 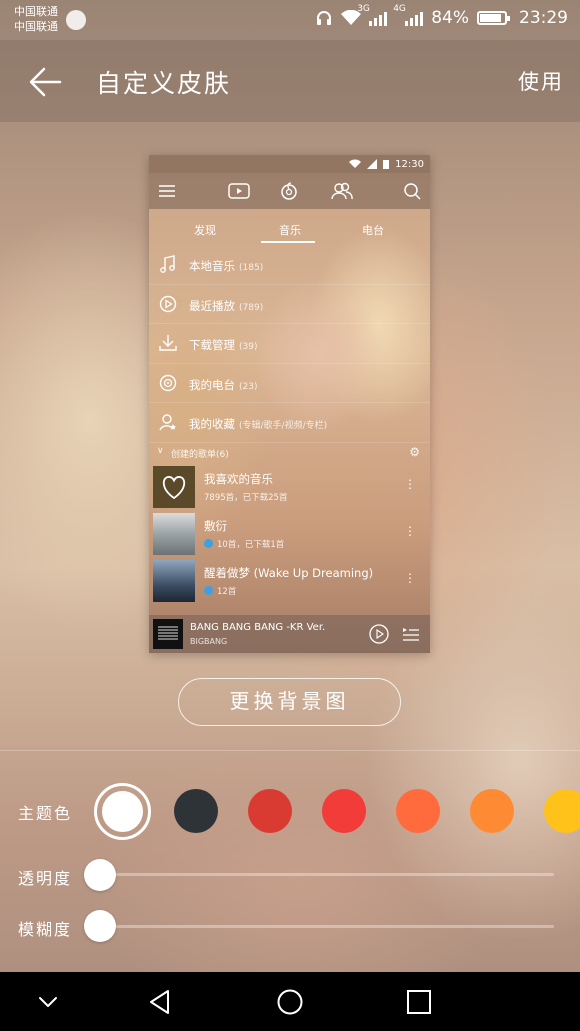 What do you see at coordinates (48, 1002) in the screenshot?
I see `hide-nav-chevron-icon` at bounding box center [48, 1002].